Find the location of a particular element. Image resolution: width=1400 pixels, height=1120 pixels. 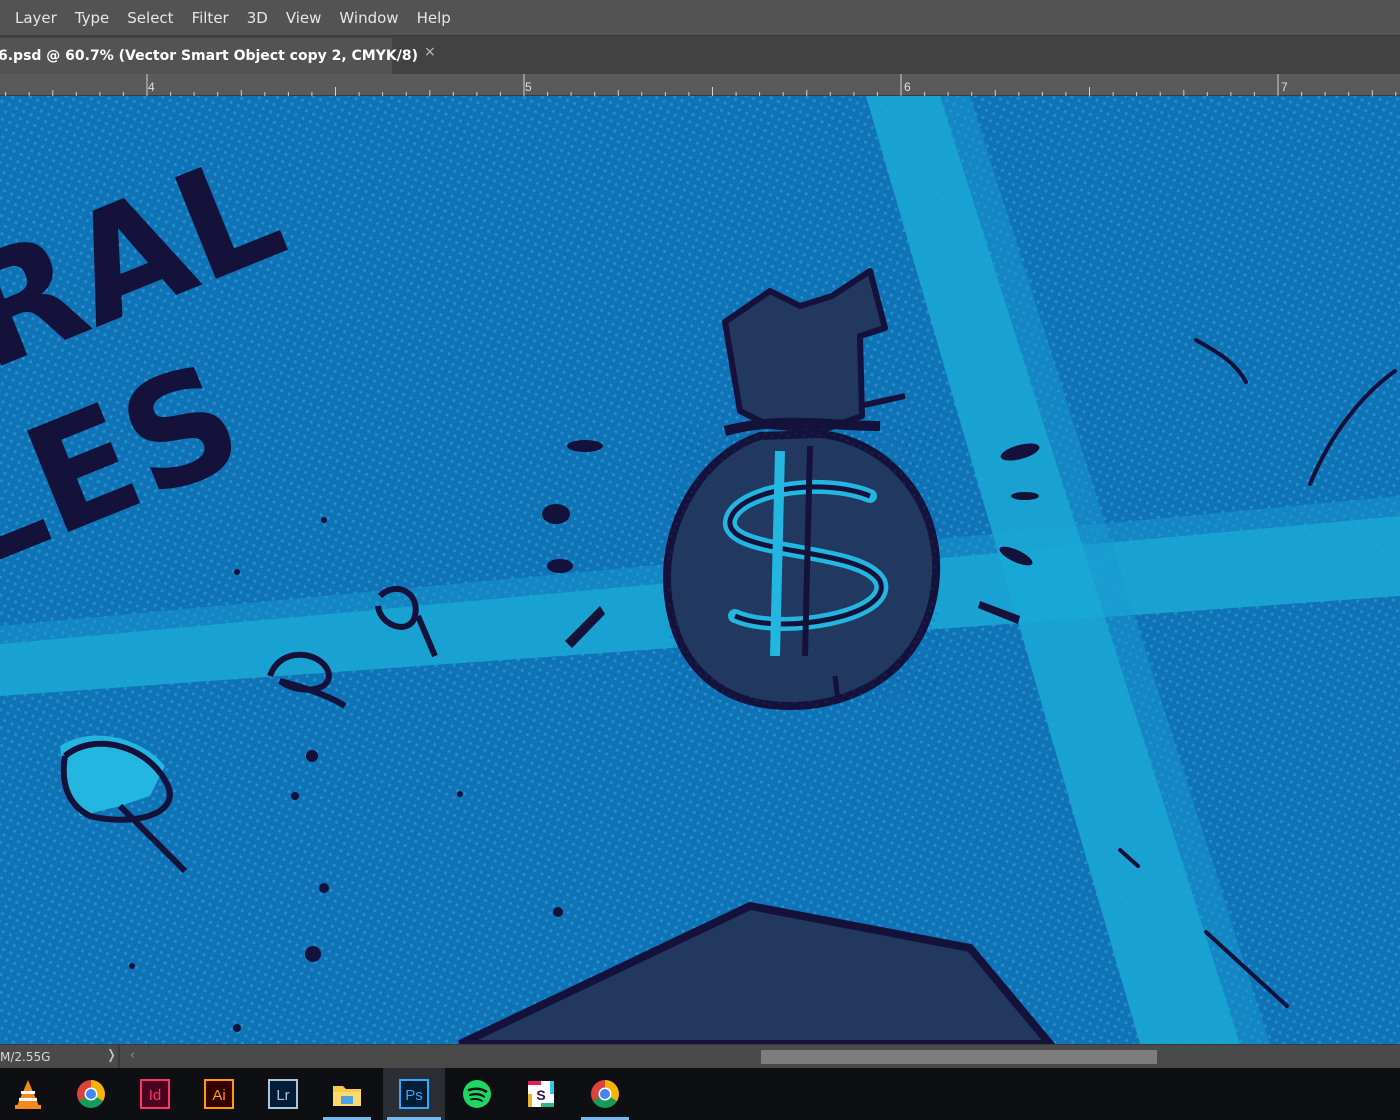

photoshop-icon: Ps is located at coordinates (414, 1094).